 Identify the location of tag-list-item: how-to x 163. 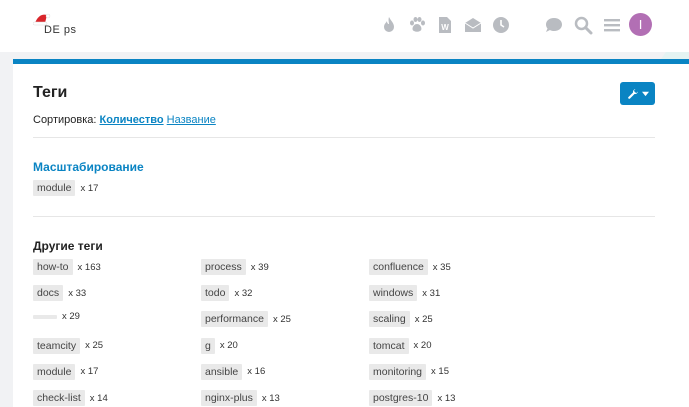
(67, 267).